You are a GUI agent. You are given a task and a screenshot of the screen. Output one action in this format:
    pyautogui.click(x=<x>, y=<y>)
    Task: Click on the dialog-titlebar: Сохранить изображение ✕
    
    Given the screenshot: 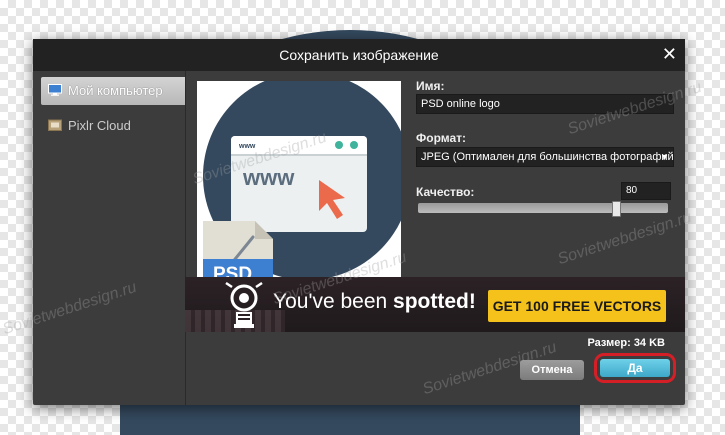 What is the action you would take?
    pyautogui.click(x=359, y=55)
    